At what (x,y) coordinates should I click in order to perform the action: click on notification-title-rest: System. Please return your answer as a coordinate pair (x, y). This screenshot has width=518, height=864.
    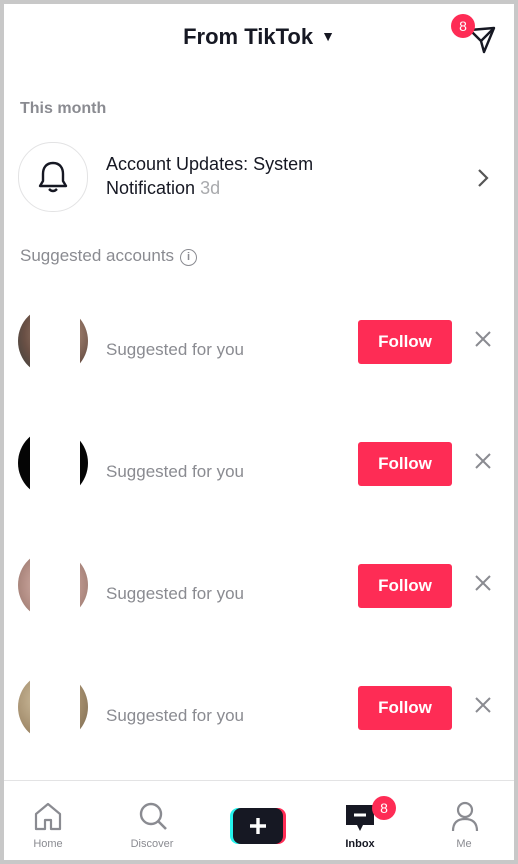
    Looking at the image, I should click on (281, 164).